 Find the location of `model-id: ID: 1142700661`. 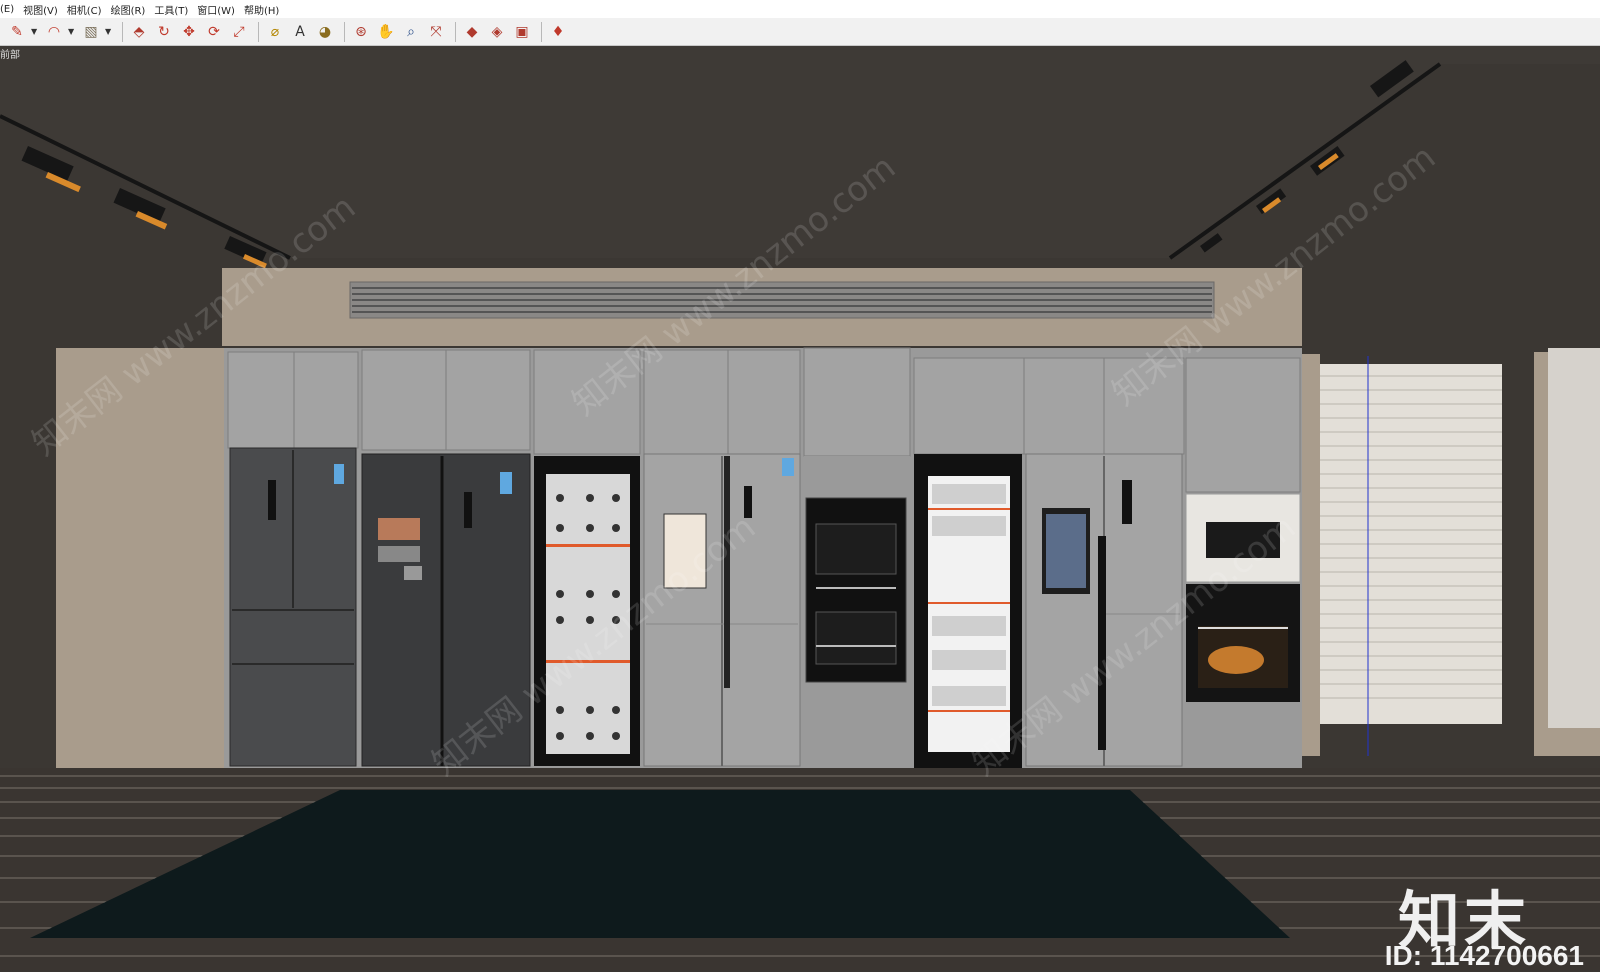

model-id: ID: 1142700661 is located at coordinates (1484, 955).